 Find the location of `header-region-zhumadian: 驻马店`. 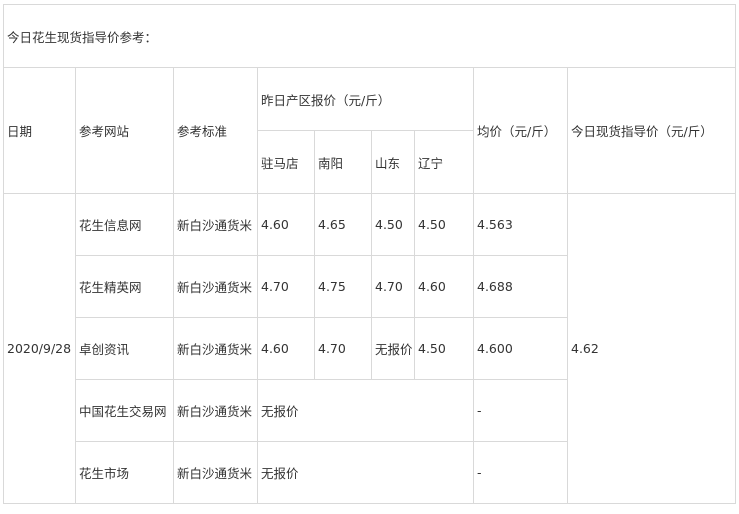

header-region-zhumadian: 驻马店 is located at coordinates (286, 162).